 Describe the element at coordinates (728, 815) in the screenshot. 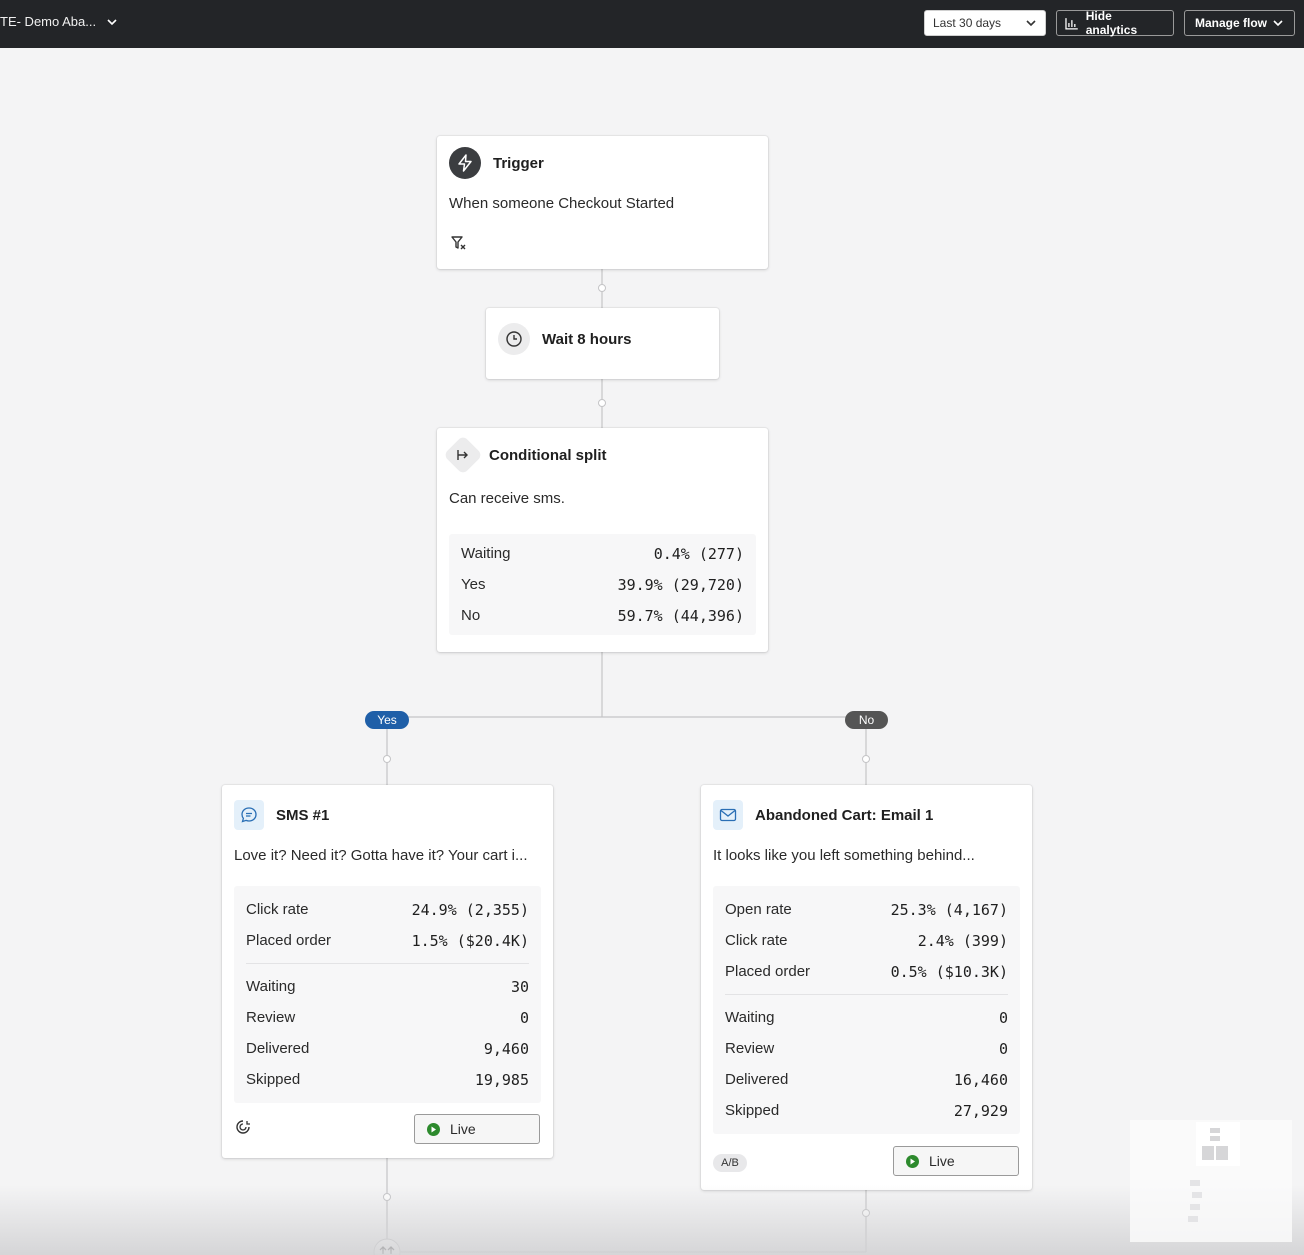

I see `envelope-icon` at that location.